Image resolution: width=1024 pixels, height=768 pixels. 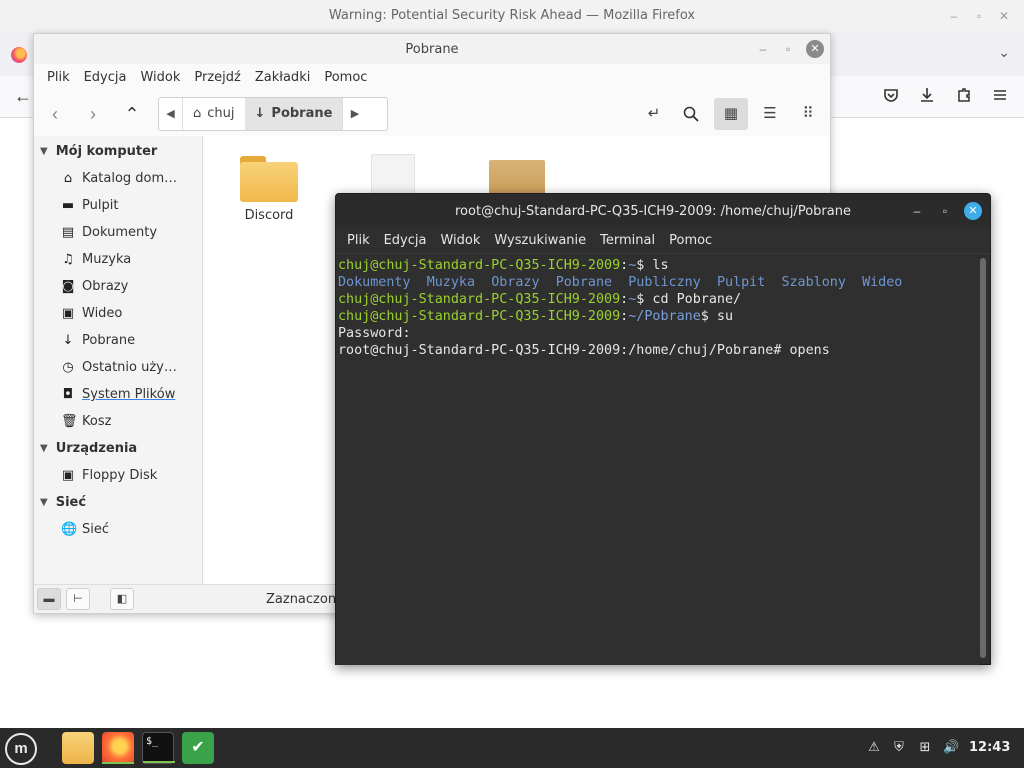 I want to click on sidebar-item-label: System Plików, so click(x=129, y=394).